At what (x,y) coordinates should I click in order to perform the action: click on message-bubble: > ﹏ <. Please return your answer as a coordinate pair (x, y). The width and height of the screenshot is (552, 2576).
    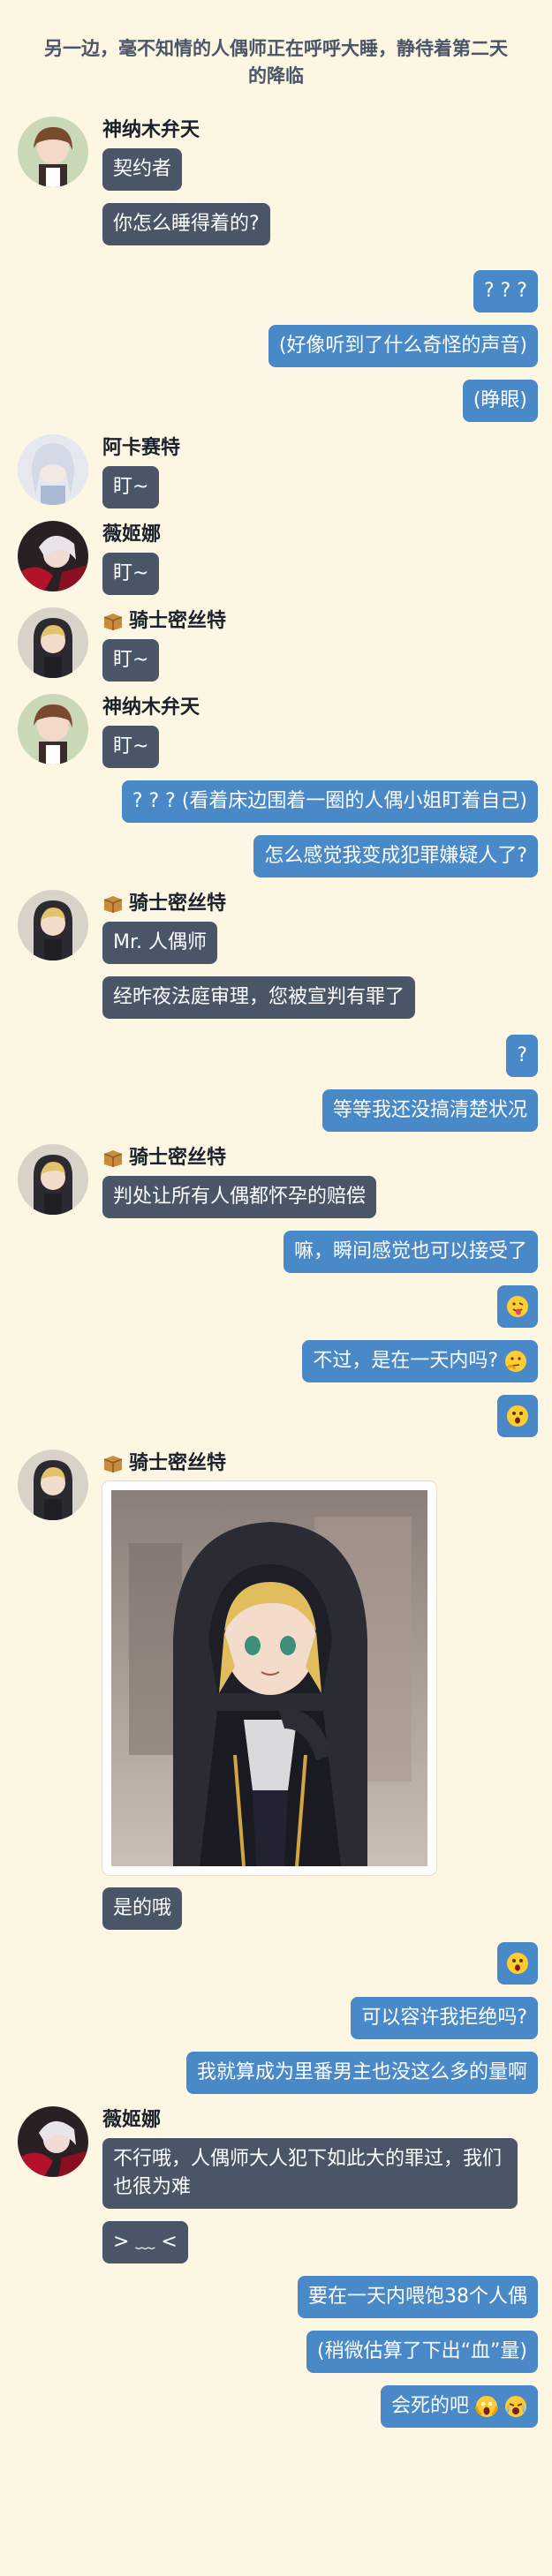
    Looking at the image, I should click on (145, 2242).